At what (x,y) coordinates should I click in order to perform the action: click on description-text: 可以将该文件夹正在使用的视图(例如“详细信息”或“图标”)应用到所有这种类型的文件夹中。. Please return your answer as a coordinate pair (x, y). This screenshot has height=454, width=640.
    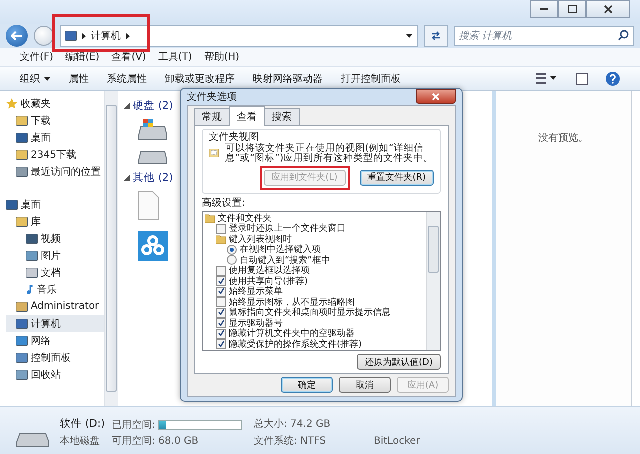
    Looking at the image, I should click on (329, 154).